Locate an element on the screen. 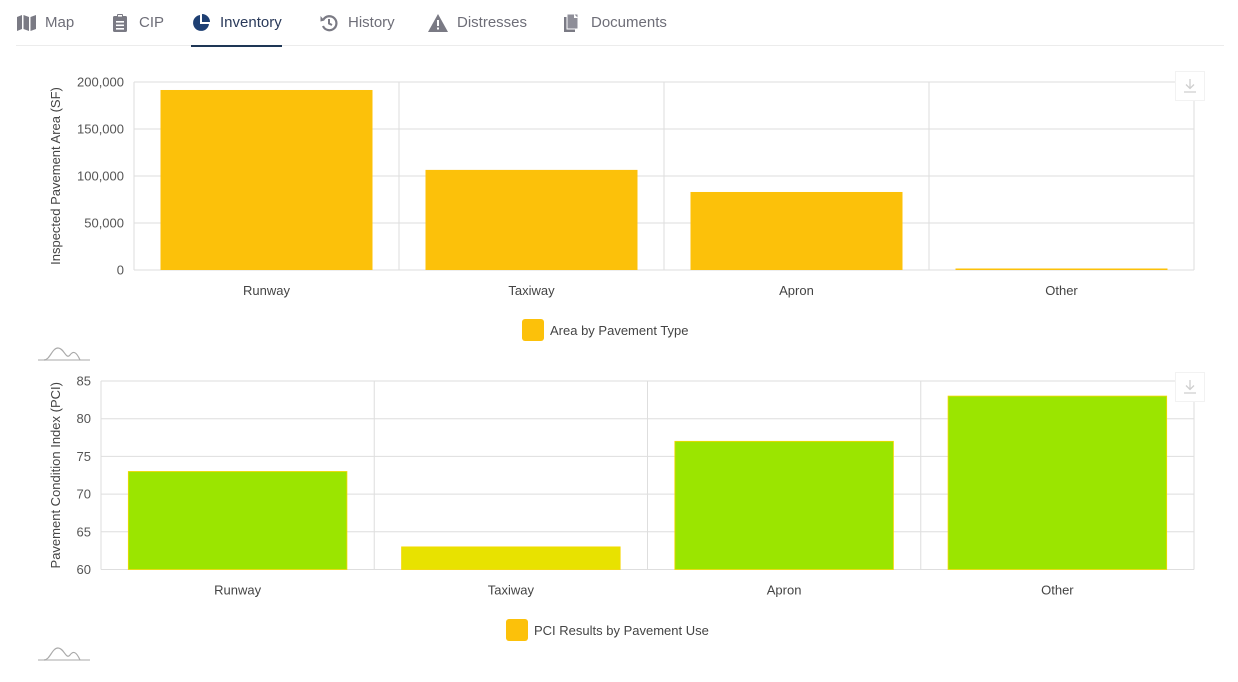  legend-label: Area by Pavement Type is located at coordinates (619, 330).